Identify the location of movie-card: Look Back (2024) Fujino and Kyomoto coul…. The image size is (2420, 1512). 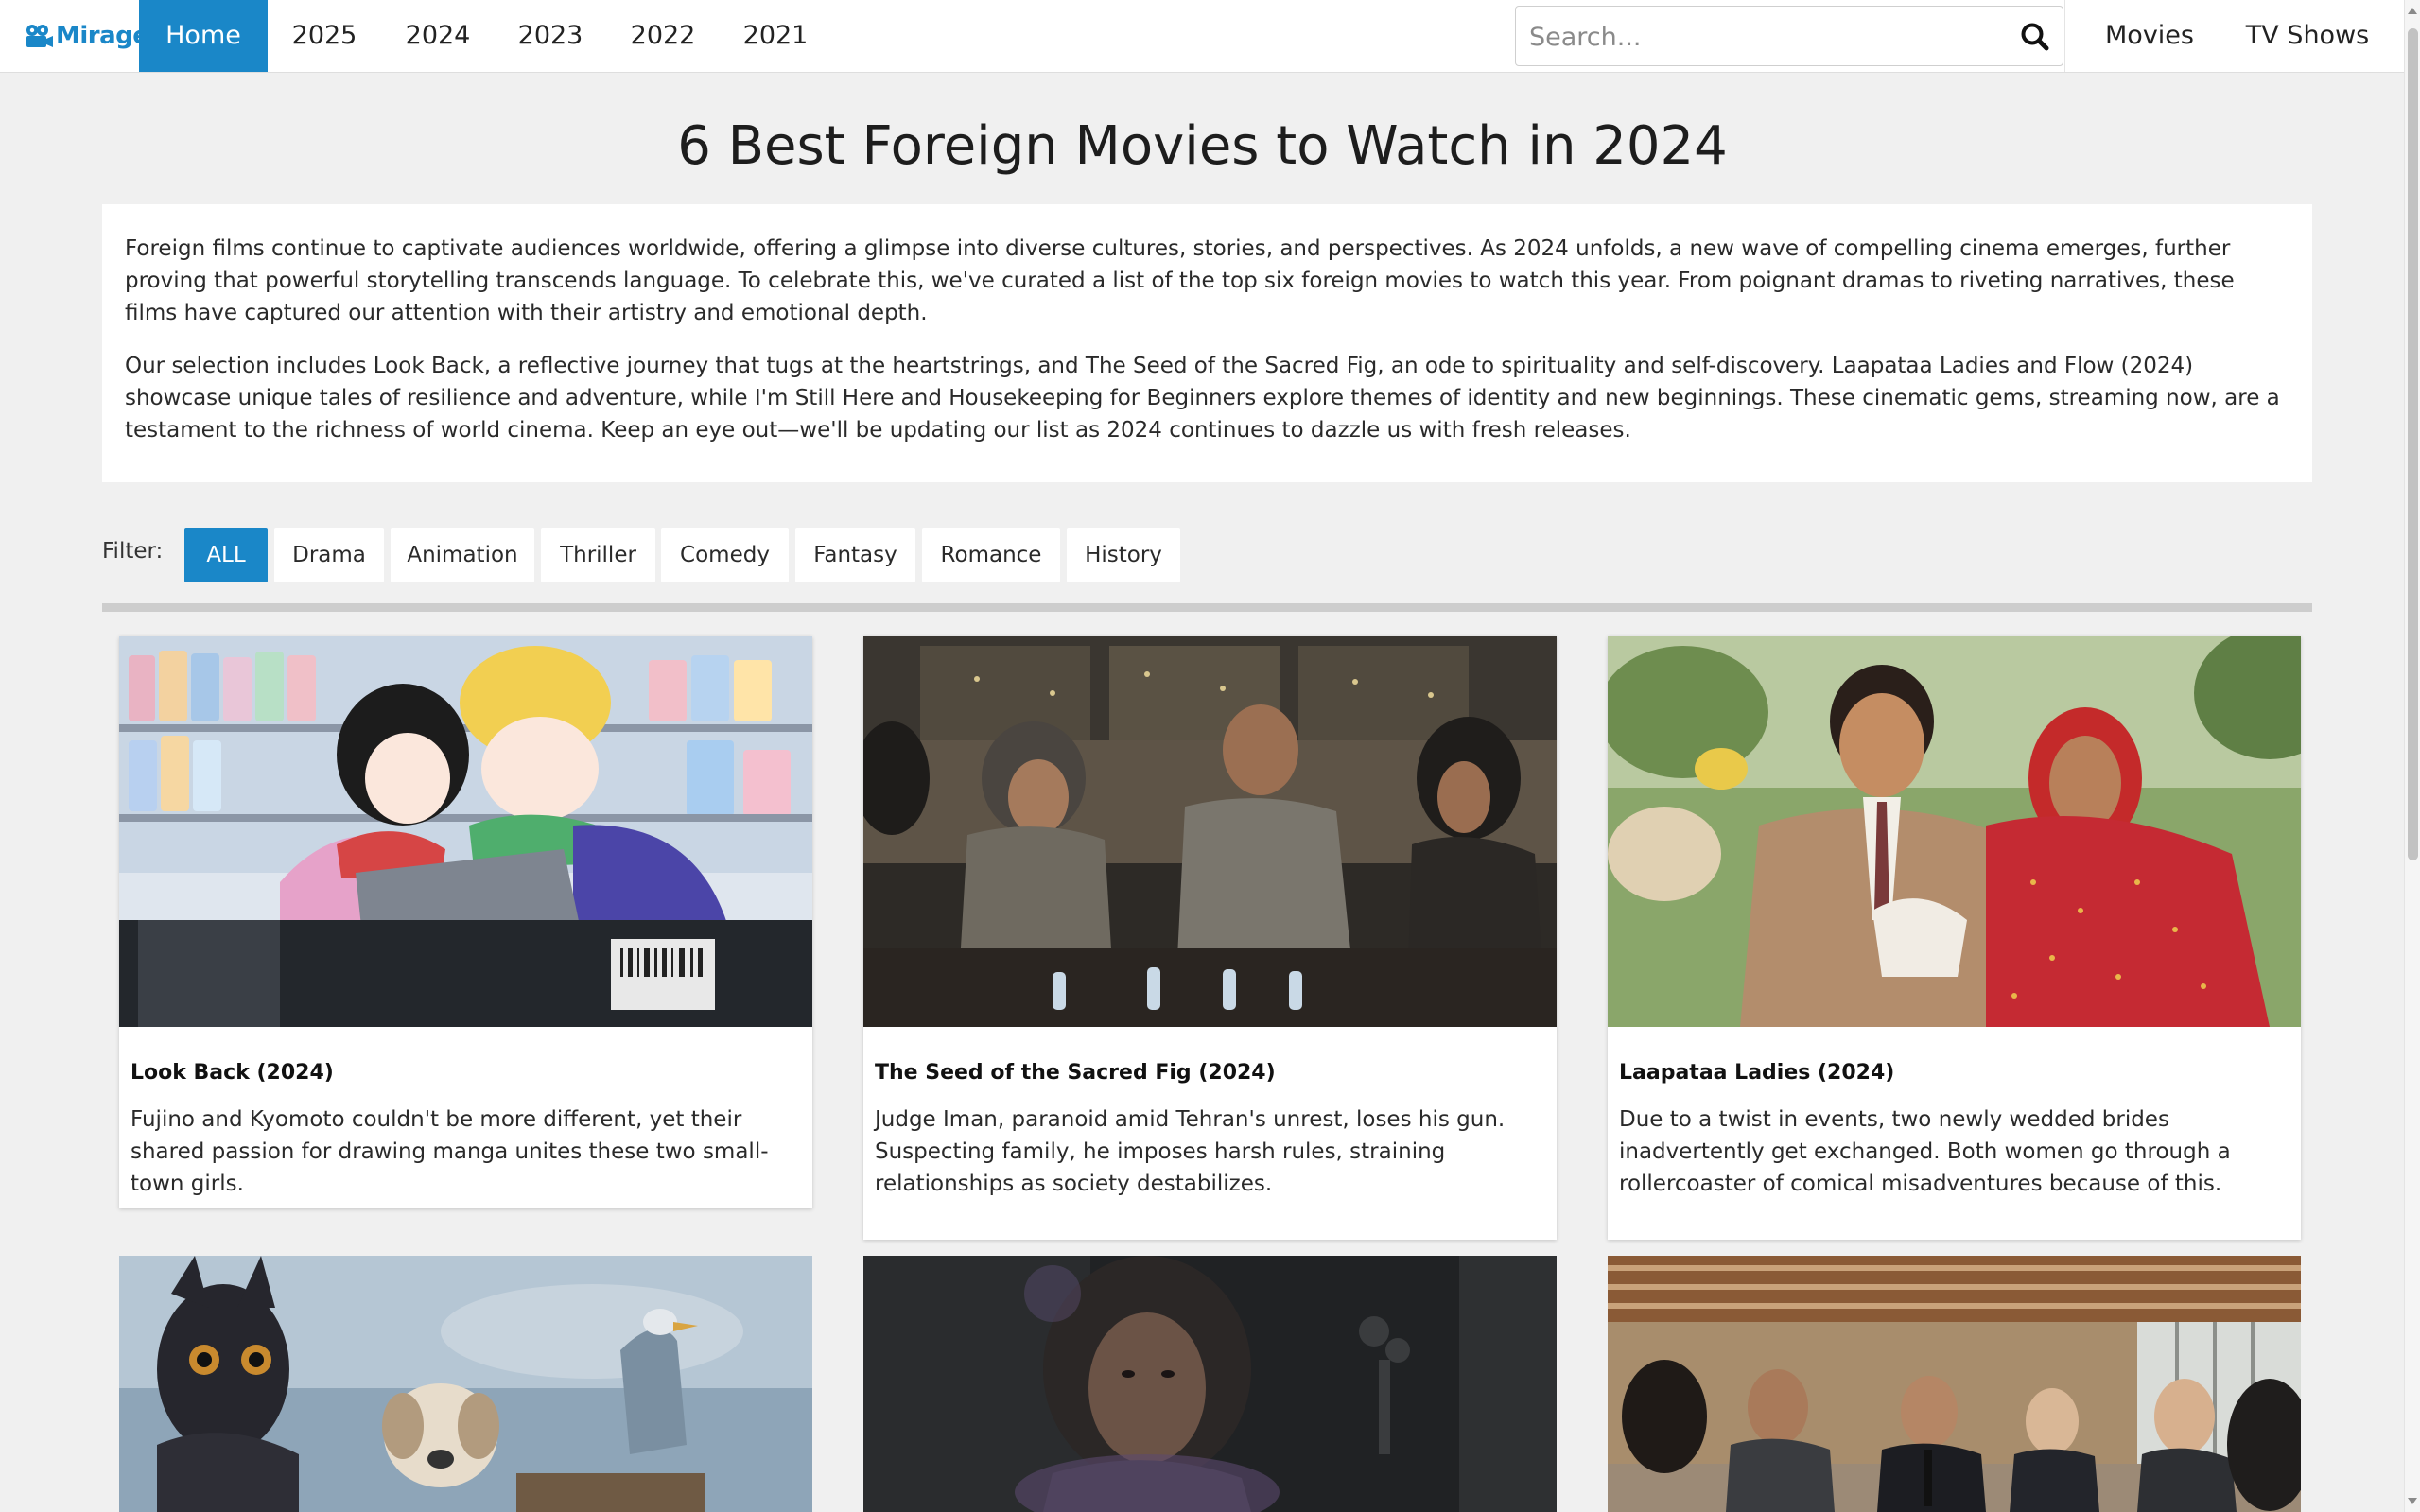
(466, 922).